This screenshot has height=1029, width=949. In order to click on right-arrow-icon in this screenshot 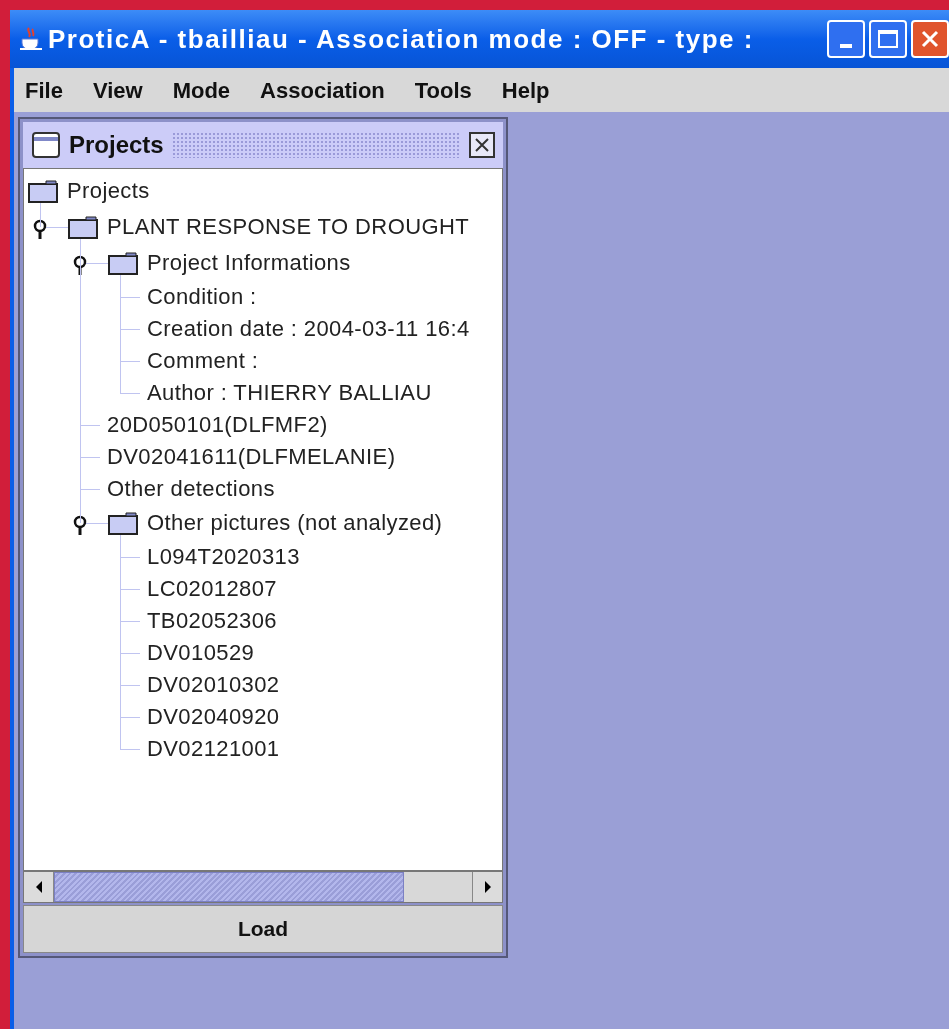, I will do `click(487, 887)`.